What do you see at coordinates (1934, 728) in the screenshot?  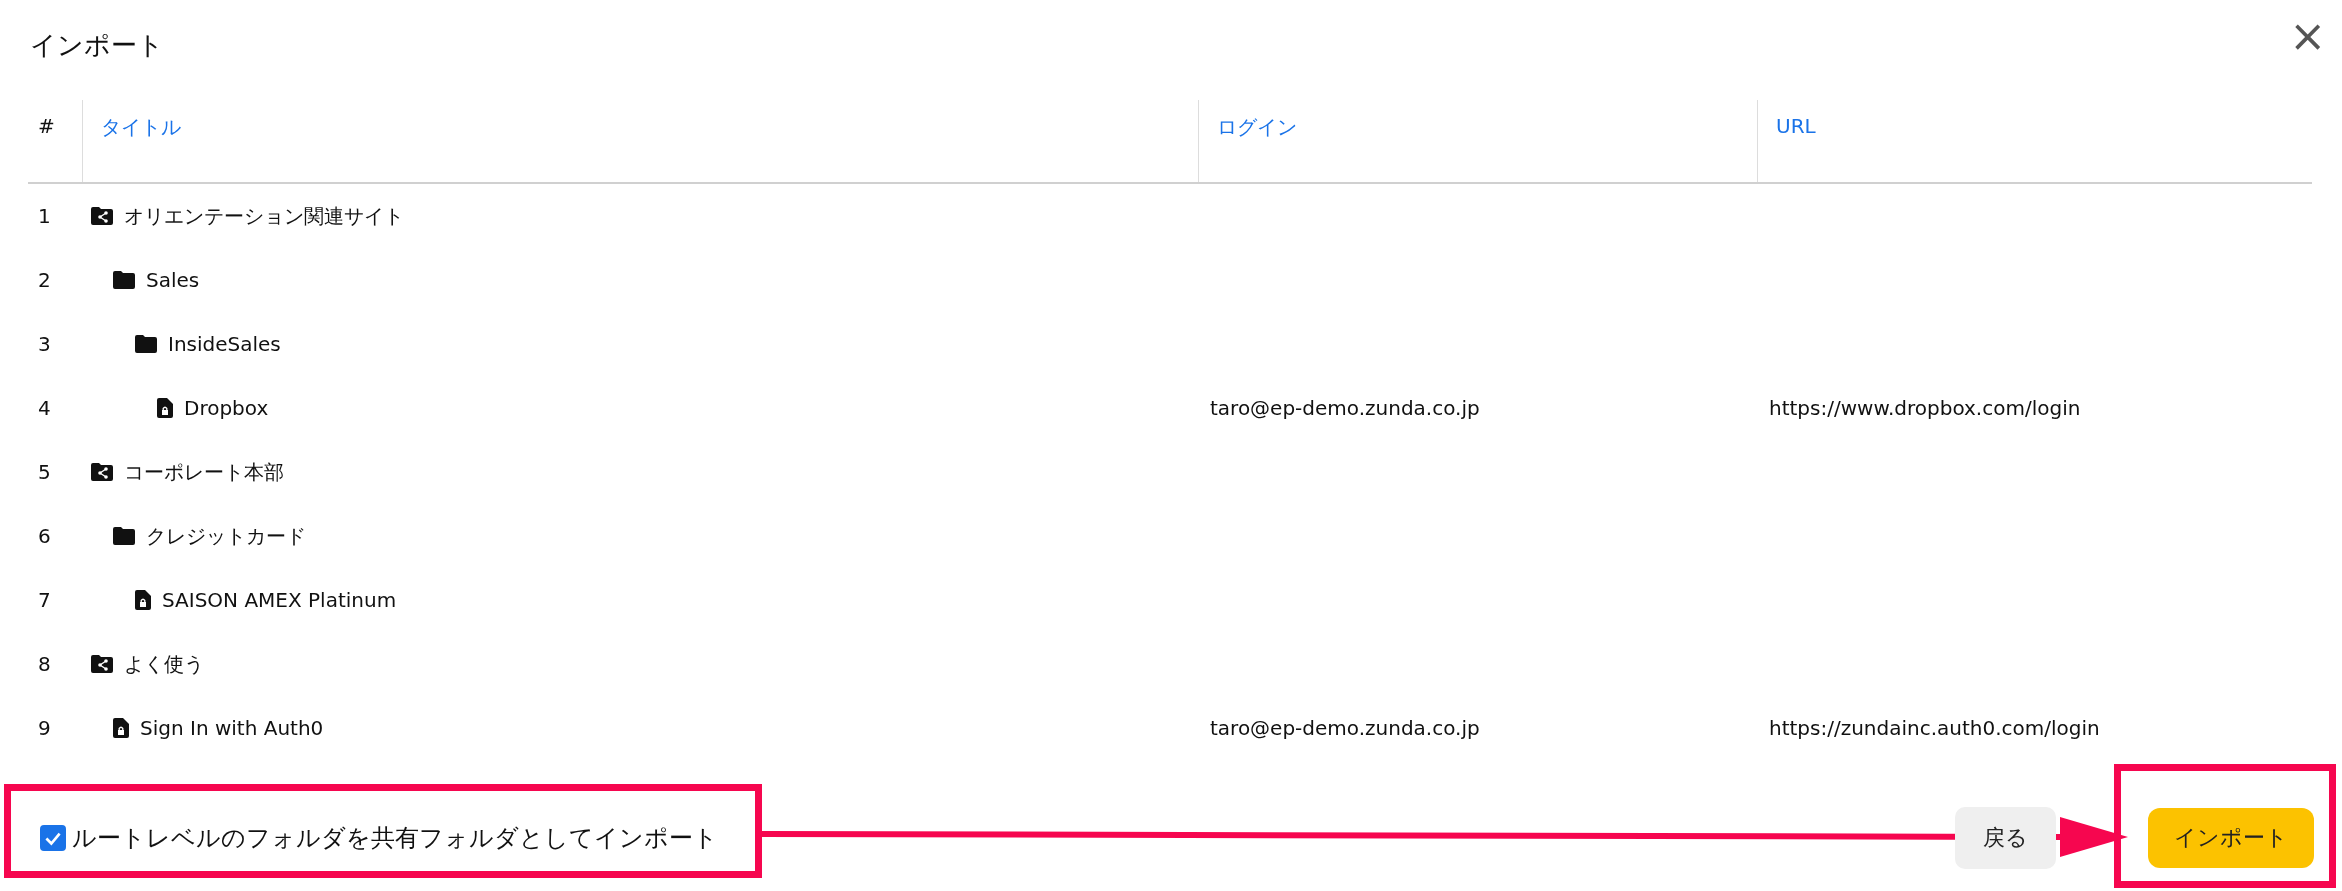 I see `url-text: https://zundainc.auth0.com/login` at bounding box center [1934, 728].